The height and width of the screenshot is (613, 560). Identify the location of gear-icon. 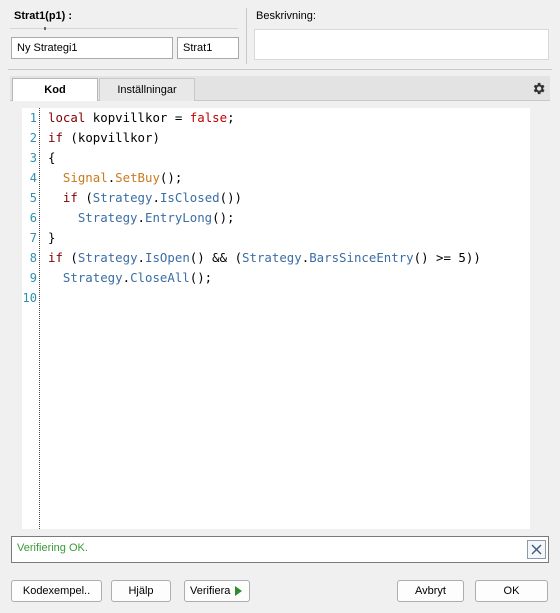
(538, 88).